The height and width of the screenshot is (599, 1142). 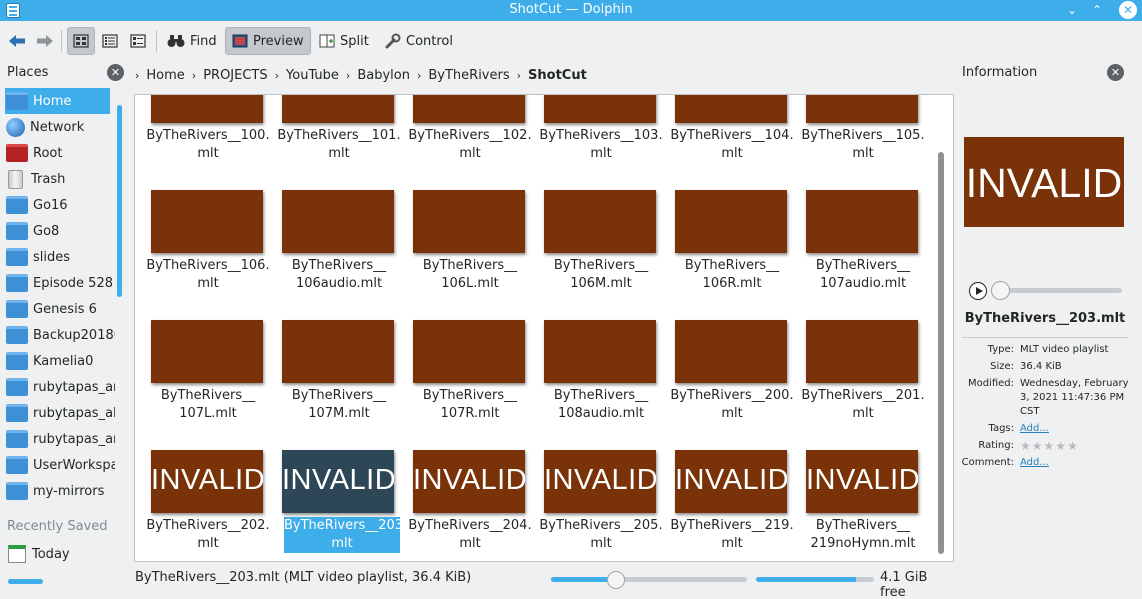 What do you see at coordinates (1128, 10) in the screenshot?
I see `close-window-button: ✕` at bounding box center [1128, 10].